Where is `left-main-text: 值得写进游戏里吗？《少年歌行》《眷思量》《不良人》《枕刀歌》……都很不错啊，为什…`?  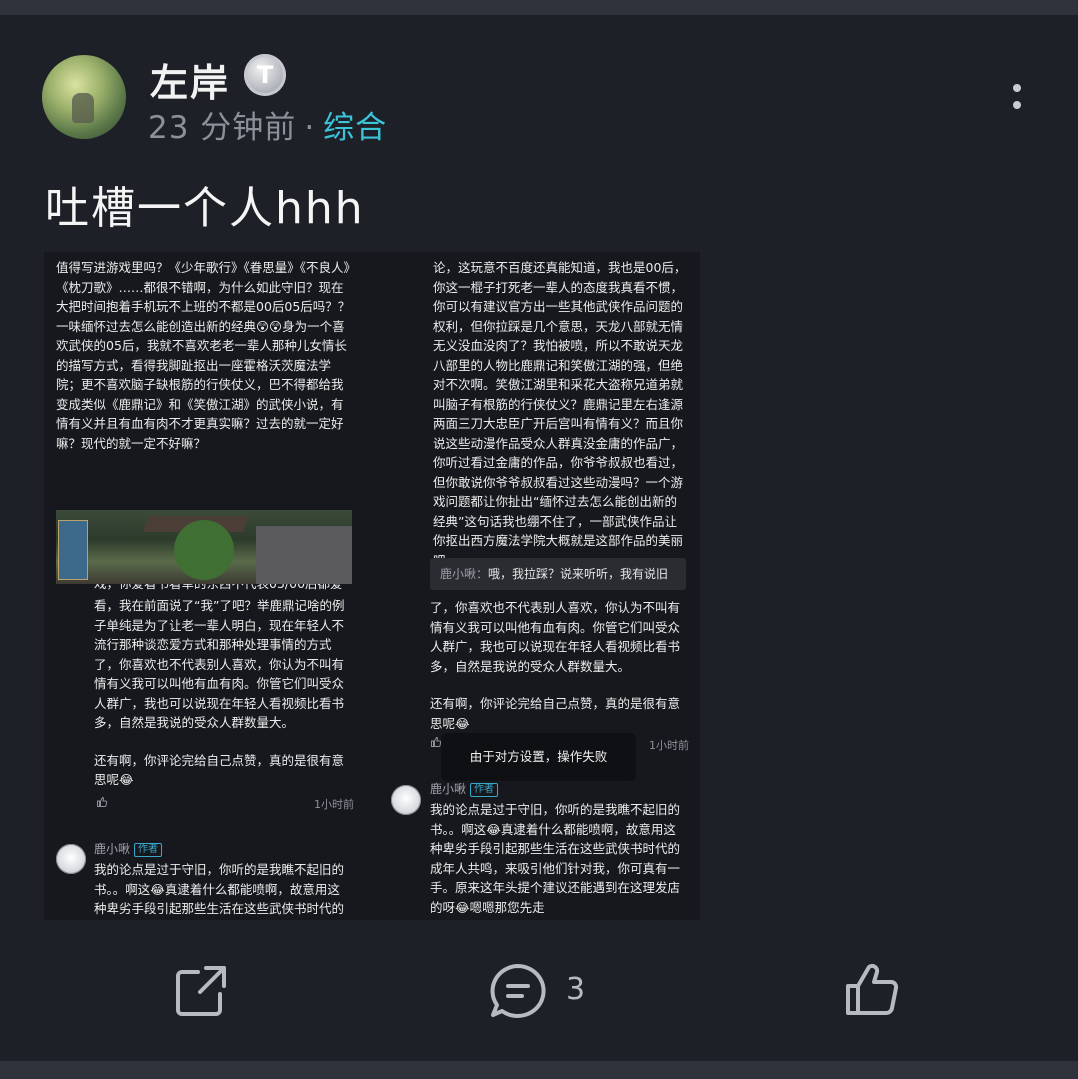
left-main-text: 值得写进游戏里吗？《少年歌行》《眷思量》《不良人》《枕刀歌》……都很不错啊，为什… is located at coordinates (203, 355).